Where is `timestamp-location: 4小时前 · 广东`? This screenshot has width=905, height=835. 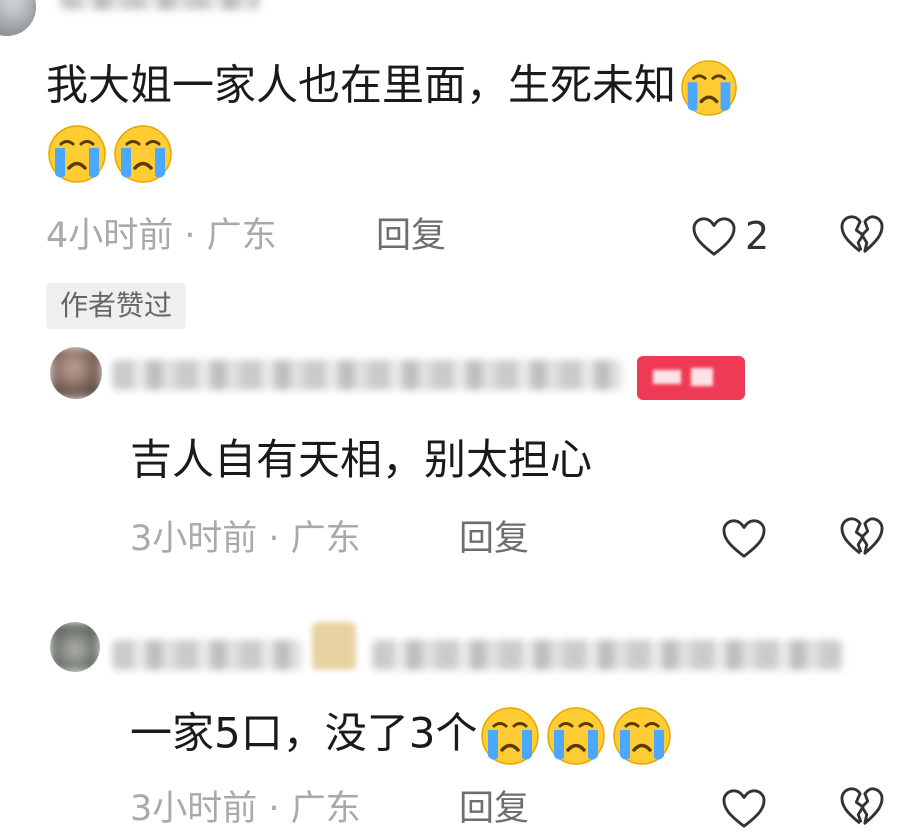 timestamp-location: 4小时前 · 广东 is located at coordinates (161, 236).